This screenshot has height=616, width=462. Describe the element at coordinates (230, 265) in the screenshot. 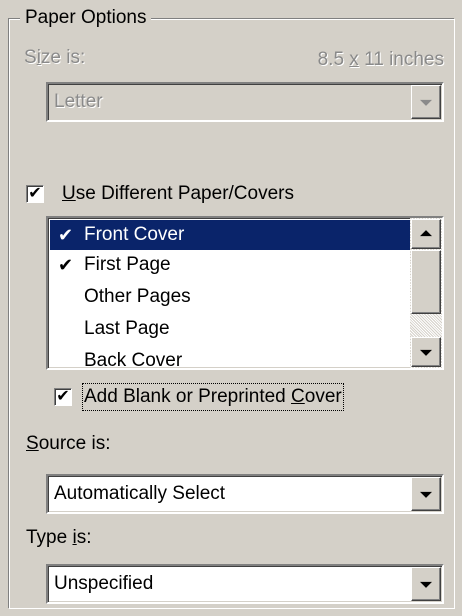

I see `list-item-first-page: ✔ First Page` at that location.